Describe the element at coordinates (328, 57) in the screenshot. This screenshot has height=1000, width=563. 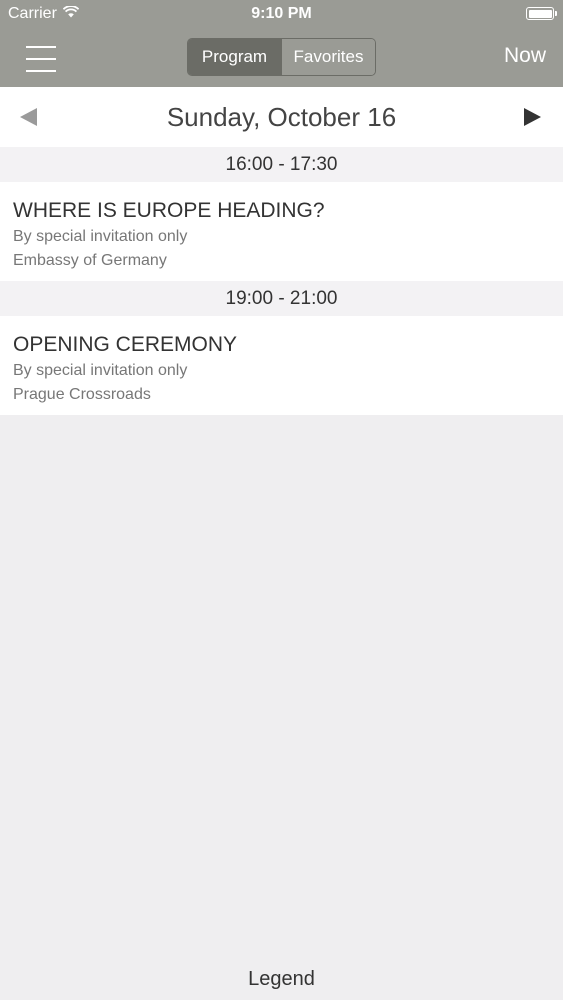
I see `tab-favorites: Favorites` at that location.